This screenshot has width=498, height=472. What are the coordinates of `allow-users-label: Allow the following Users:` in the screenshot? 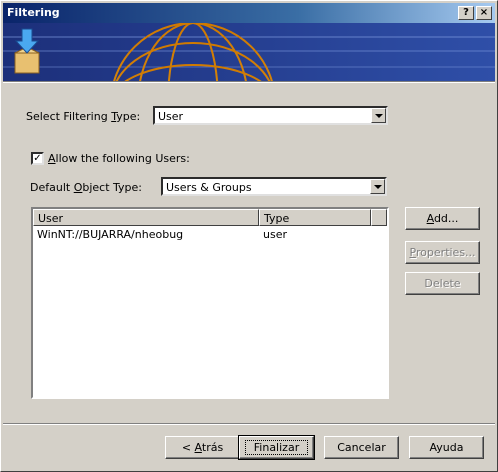 It's located at (119, 158).